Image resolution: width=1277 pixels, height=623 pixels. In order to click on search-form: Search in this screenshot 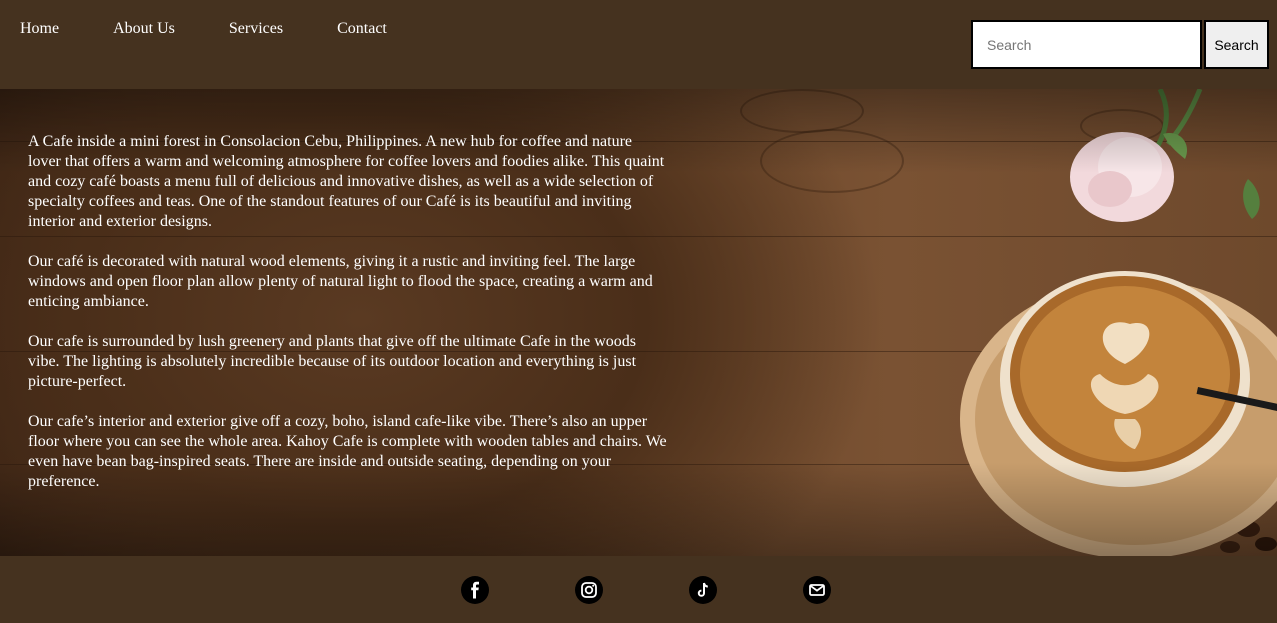, I will do `click(1120, 44)`.